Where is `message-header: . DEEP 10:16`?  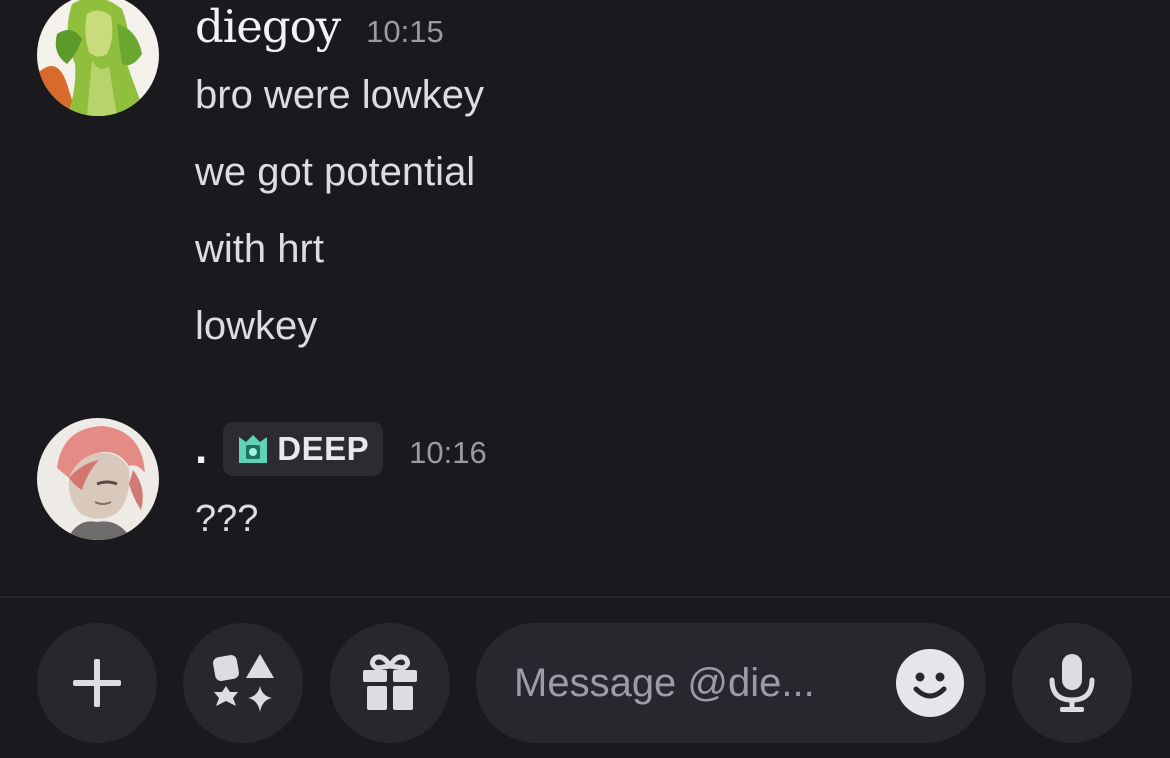 message-header: . DEEP 10:16 is located at coordinates (341, 449).